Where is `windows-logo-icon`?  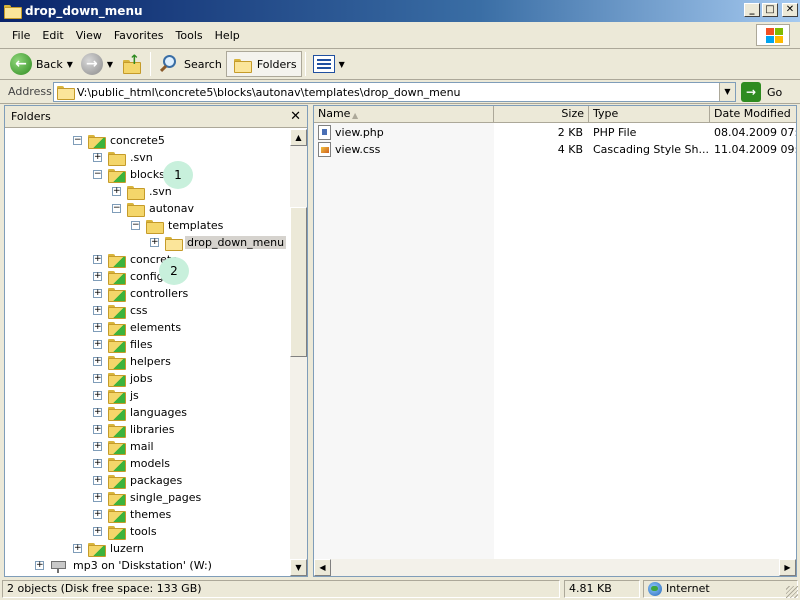
windows-logo-icon is located at coordinates (773, 35).